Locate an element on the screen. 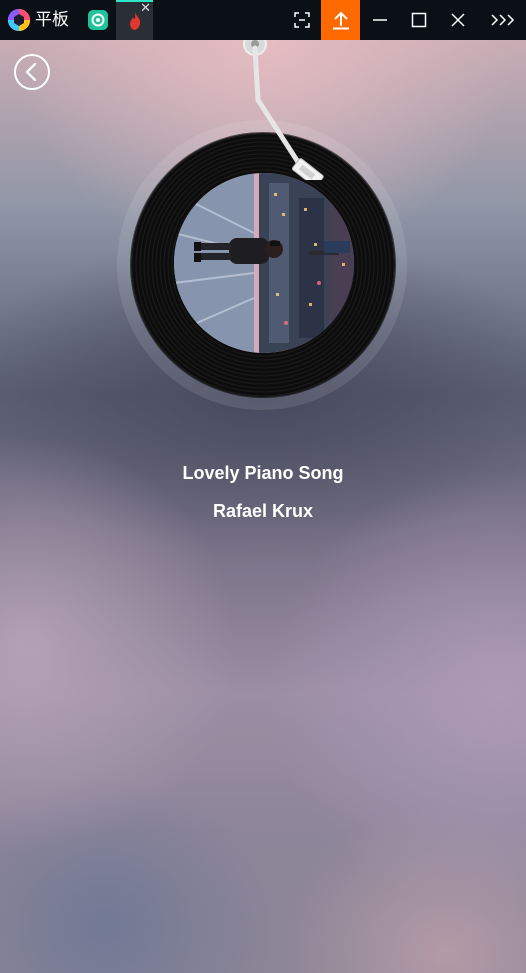  app-title: 平板 is located at coordinates (52, 20).